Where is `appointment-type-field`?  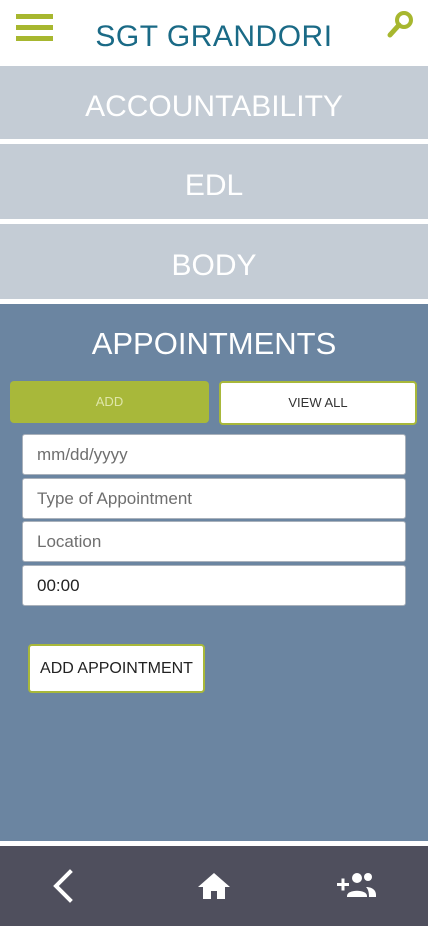
appointment-type-field is located at coordinates (214, 498).